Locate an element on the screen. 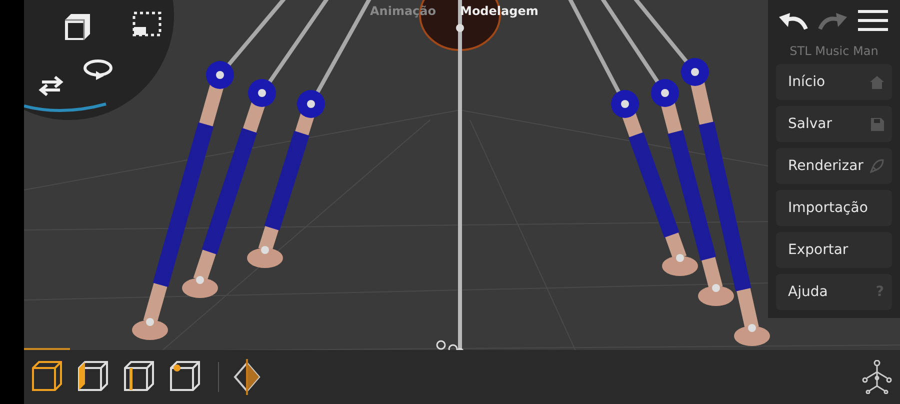  swap-arrows-icon is located at coordinates (51, 86).